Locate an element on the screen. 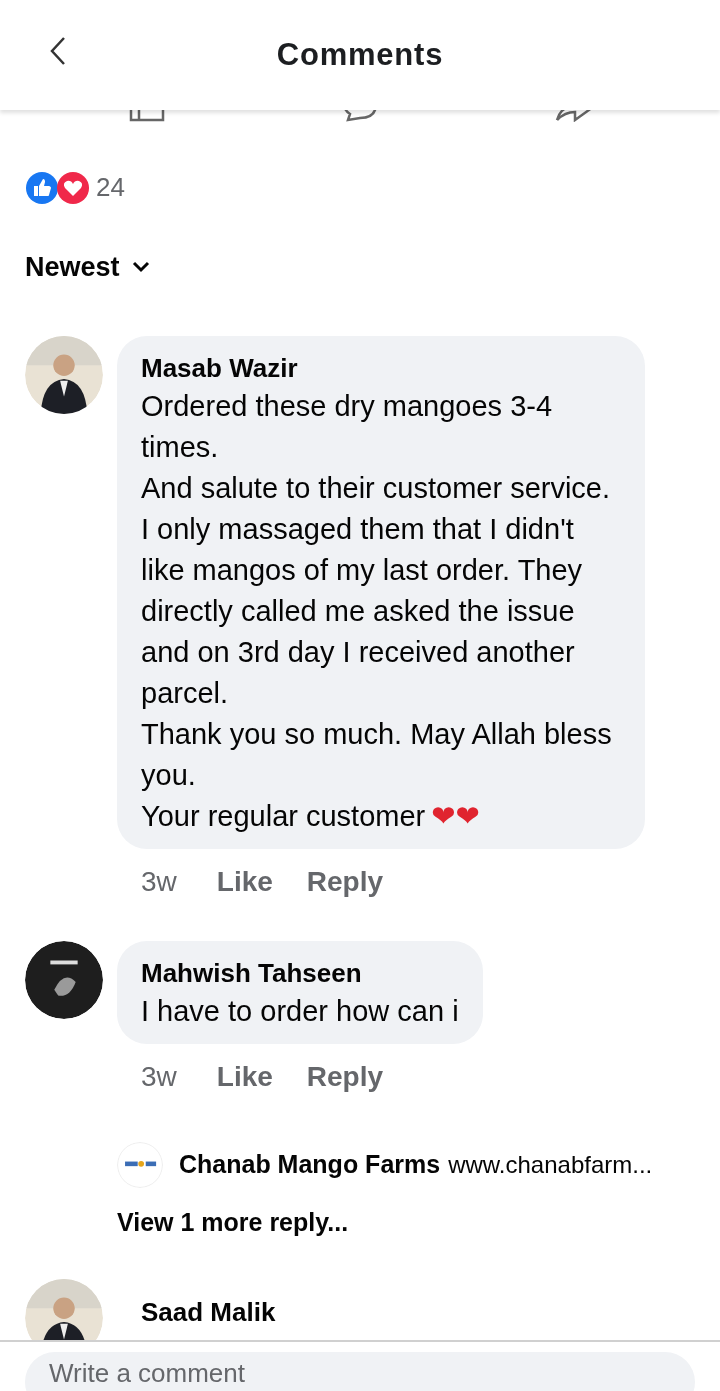 The width and height of the screenshot is (720, 1391). comment-text: Thank you so much. May Allah bless you. is located at coordinates (377, 754).